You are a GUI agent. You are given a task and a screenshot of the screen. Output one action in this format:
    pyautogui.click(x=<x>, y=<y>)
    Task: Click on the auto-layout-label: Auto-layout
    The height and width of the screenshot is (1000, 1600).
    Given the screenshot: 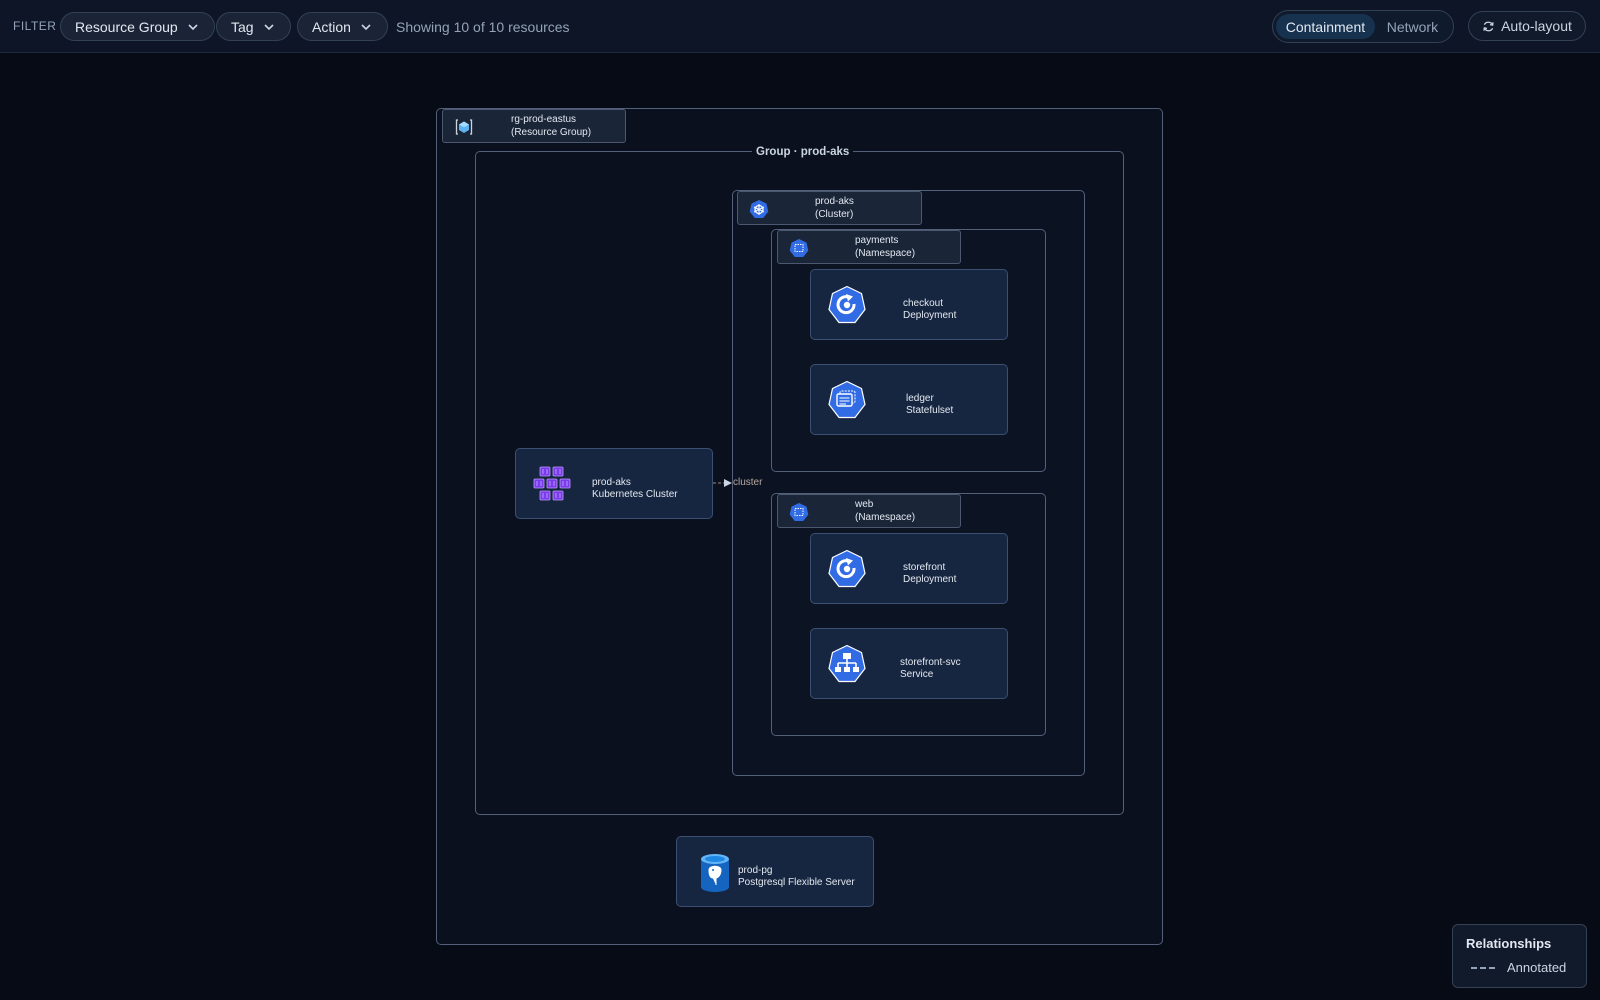 What is the action you would take?
    pyautogui.click(x=1536, y=26)
    